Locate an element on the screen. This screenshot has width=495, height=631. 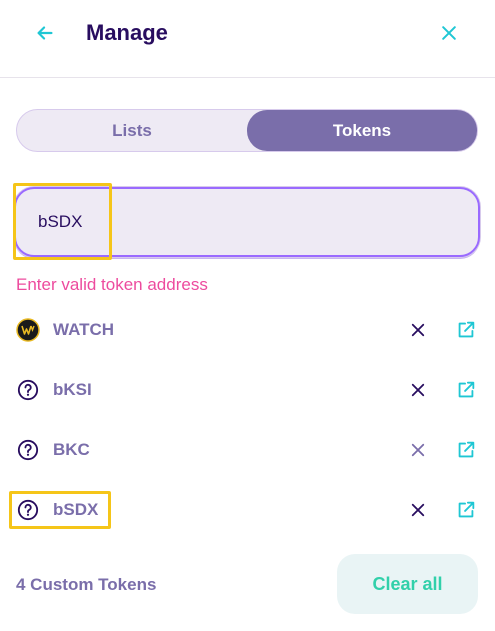
token-row: bKSI is located at coordinates (247, 390).